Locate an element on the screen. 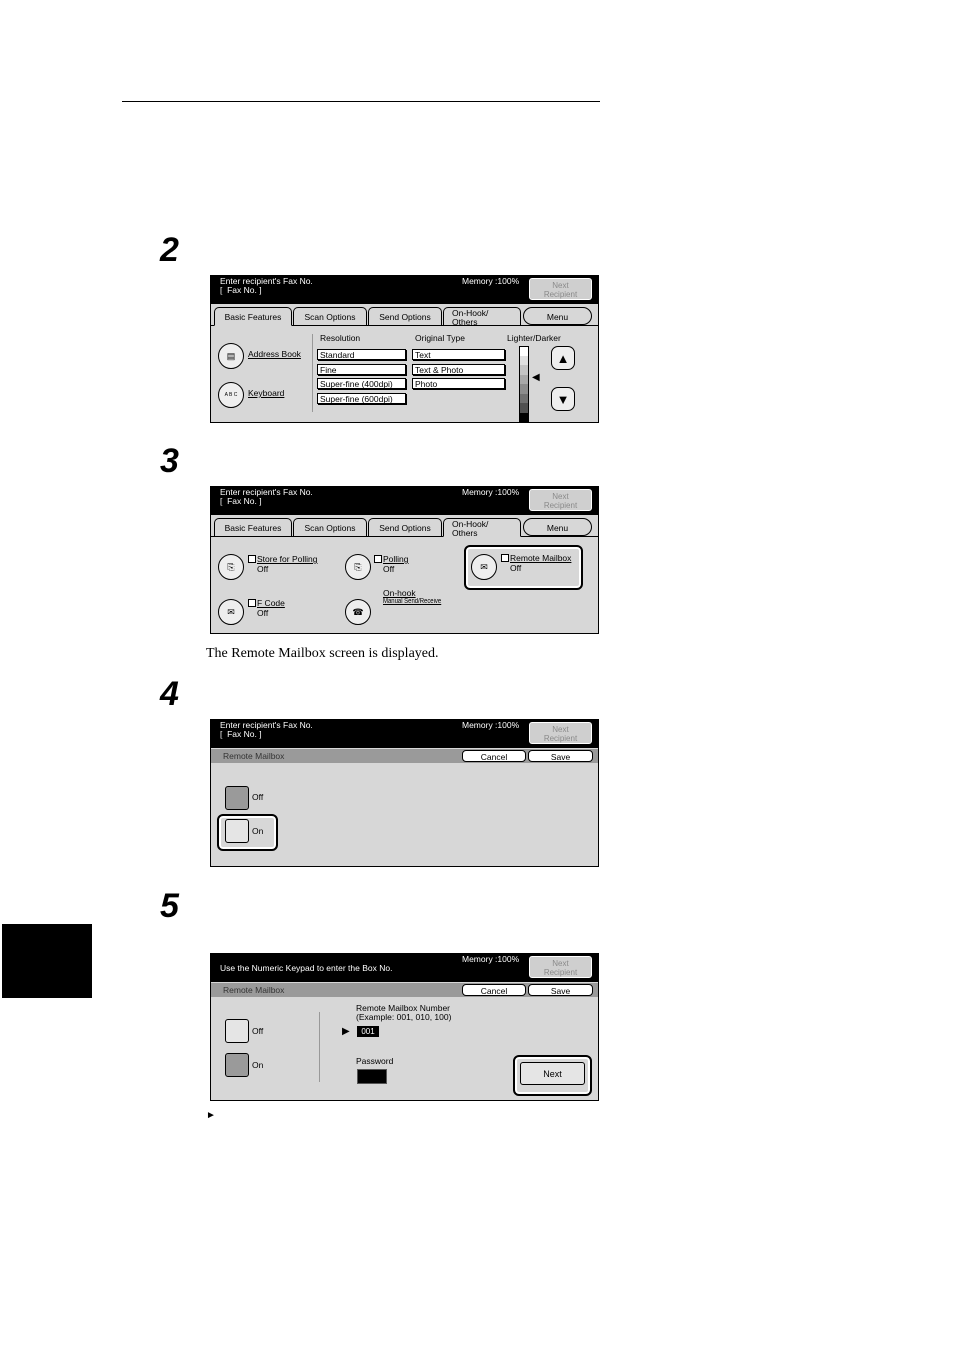  step-number: 4 is located at coordinates (169, 694).